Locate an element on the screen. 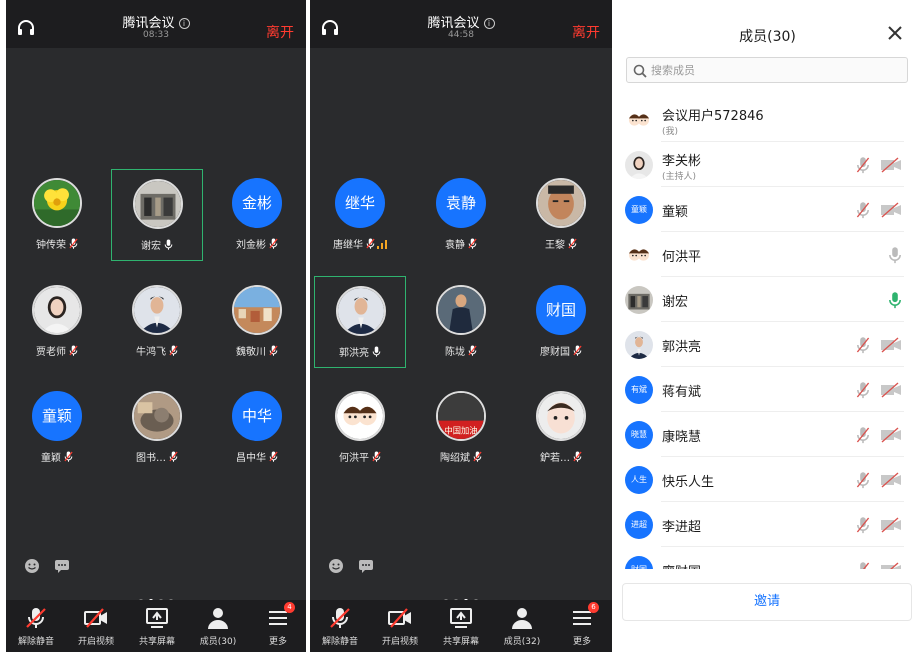 This screenshot has width=924, height=652. participant-tile: 何洪平 is located at coordinates (360, 428).